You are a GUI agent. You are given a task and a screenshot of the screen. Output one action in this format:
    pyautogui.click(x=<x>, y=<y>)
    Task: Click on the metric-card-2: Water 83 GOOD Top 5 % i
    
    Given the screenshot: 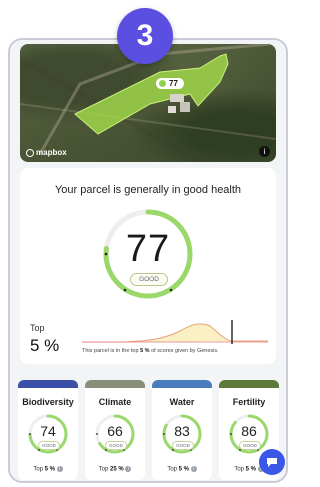 What is the action you would take?
    pyautogui.click(x=182, y=430)
    